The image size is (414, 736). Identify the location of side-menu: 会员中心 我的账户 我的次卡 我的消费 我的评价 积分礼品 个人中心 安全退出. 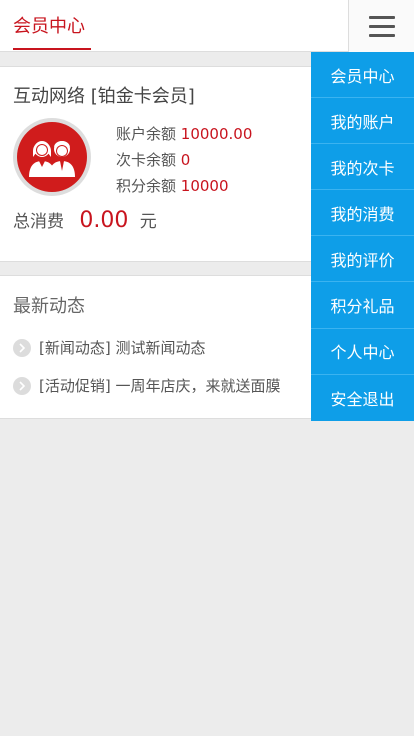
(362, 236).